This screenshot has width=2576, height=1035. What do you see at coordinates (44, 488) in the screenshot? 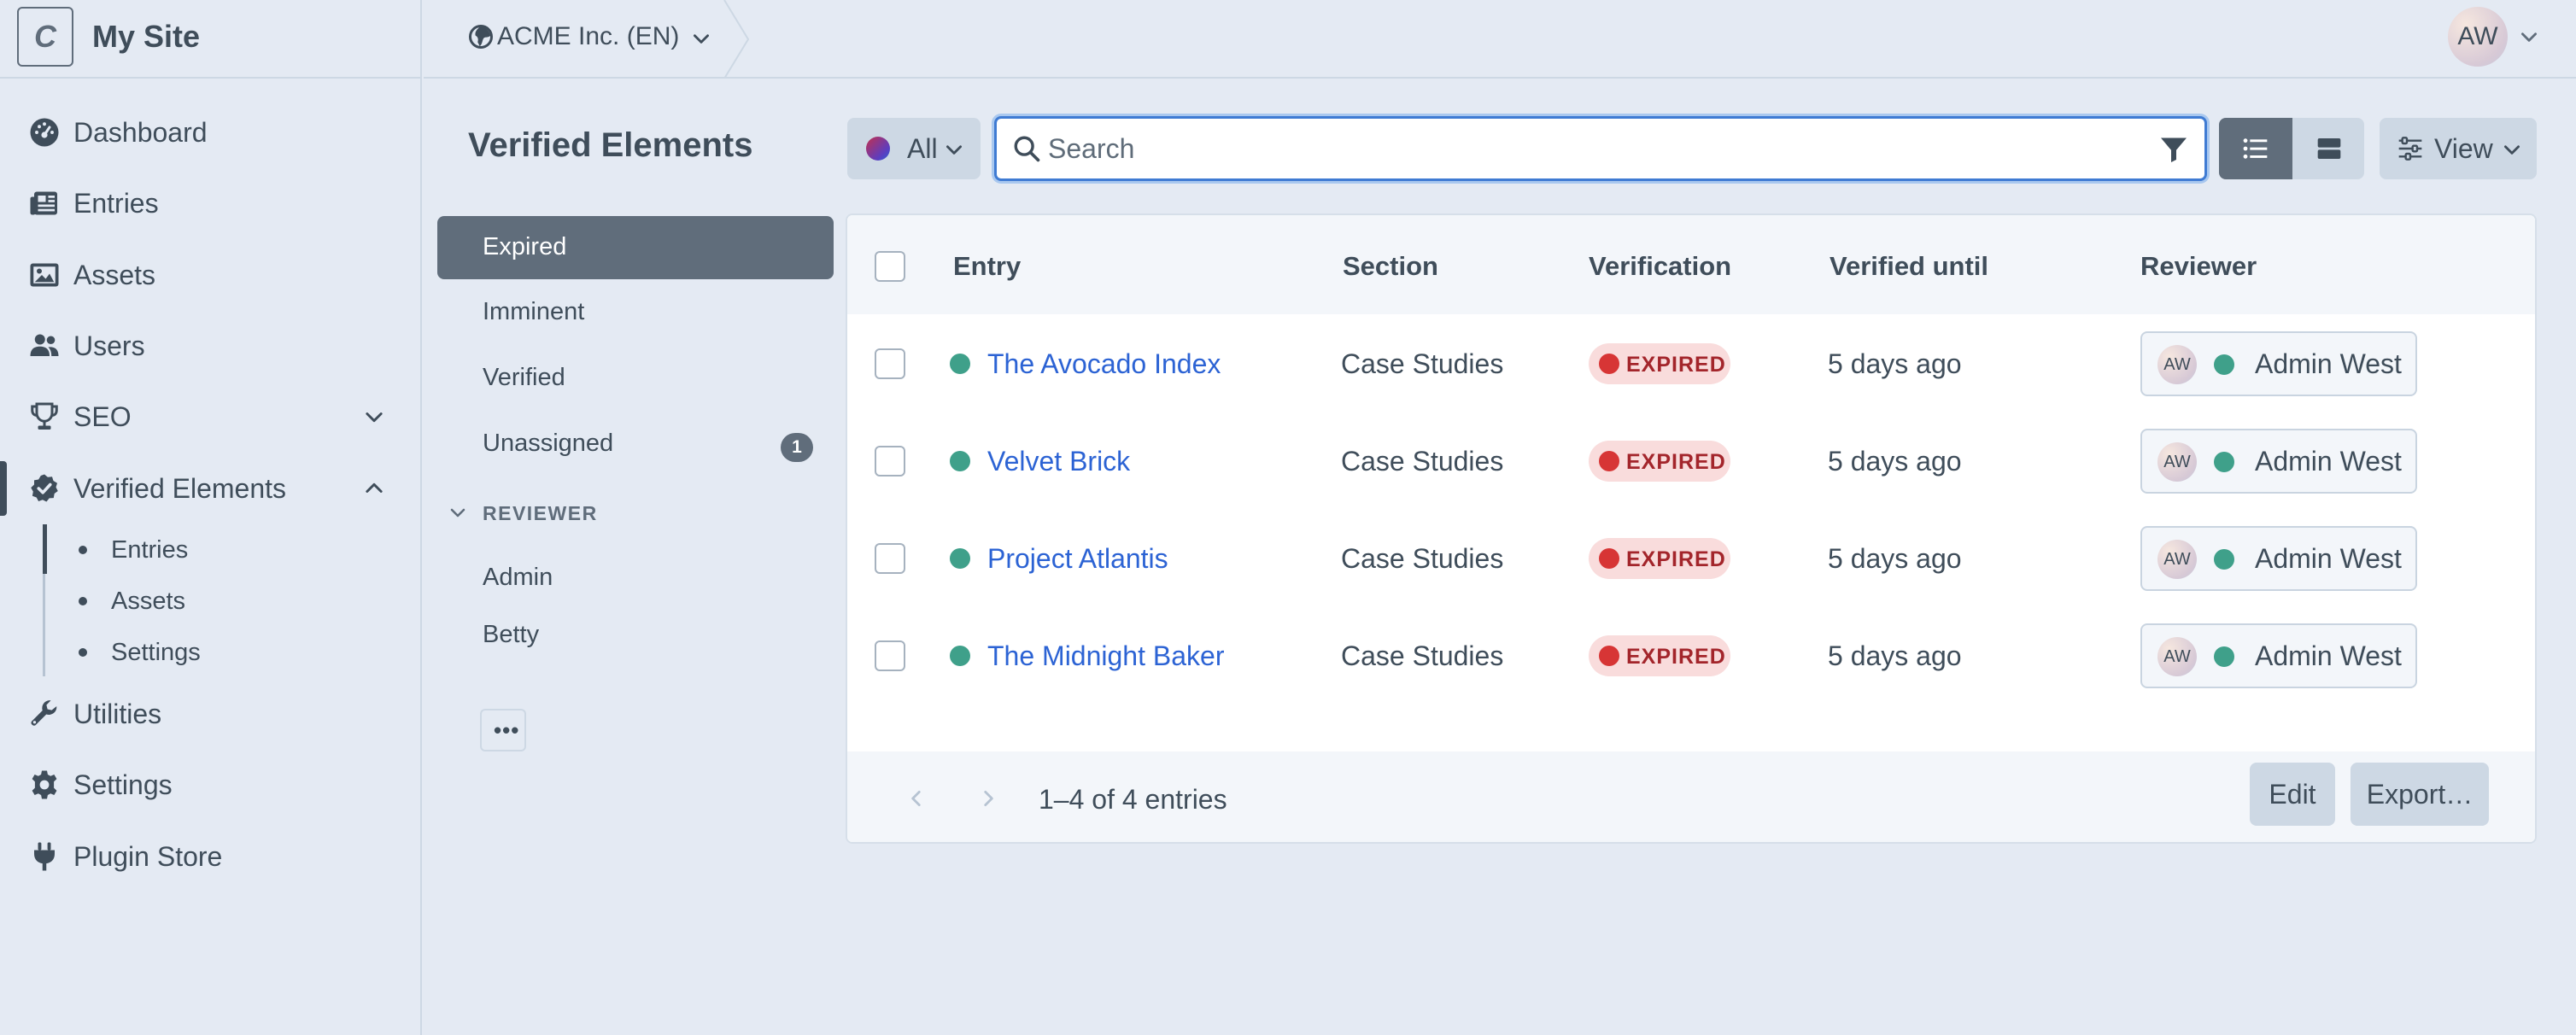
I see `check-badge-icon` at bounding box center [44, 488].